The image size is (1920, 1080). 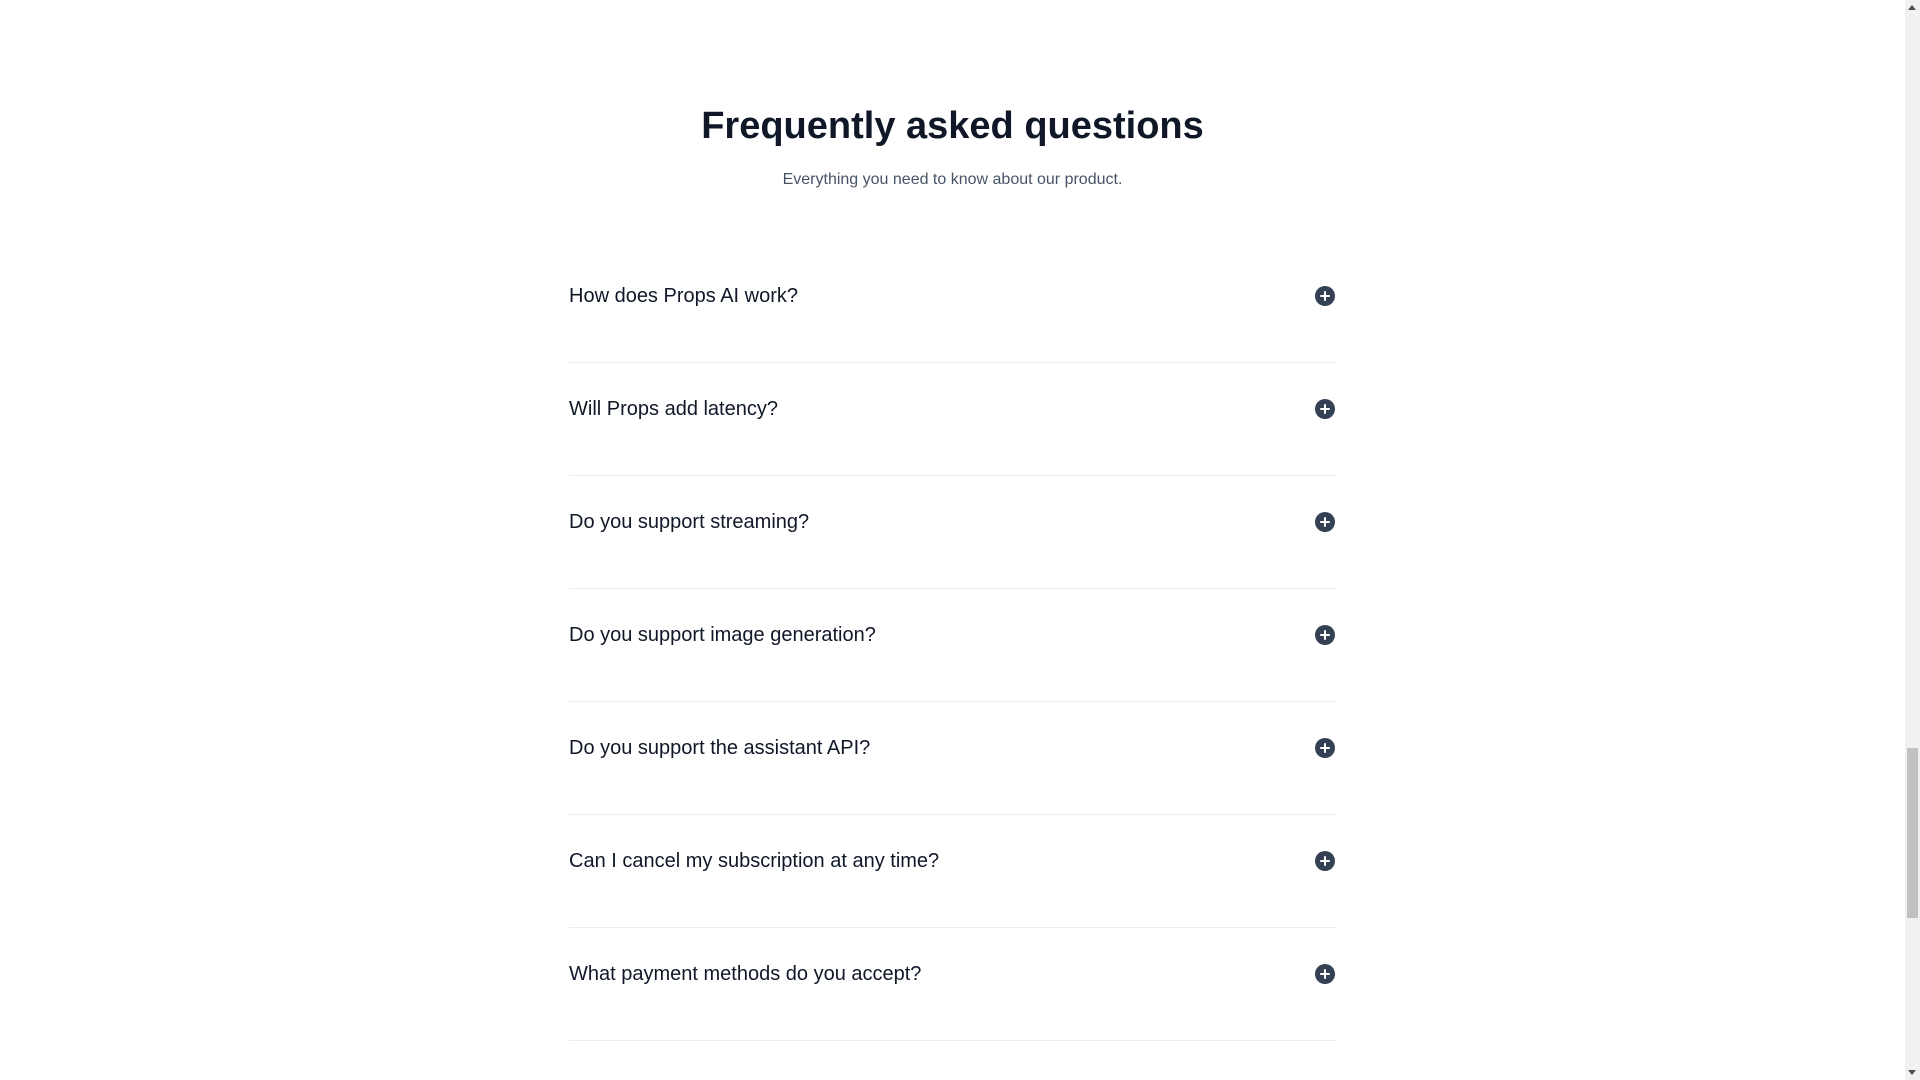 What do you see at coordinates (952, 126) in the screenshot?
I see `faq-title: Frequently asked questions` at bounding box center [952, 126].